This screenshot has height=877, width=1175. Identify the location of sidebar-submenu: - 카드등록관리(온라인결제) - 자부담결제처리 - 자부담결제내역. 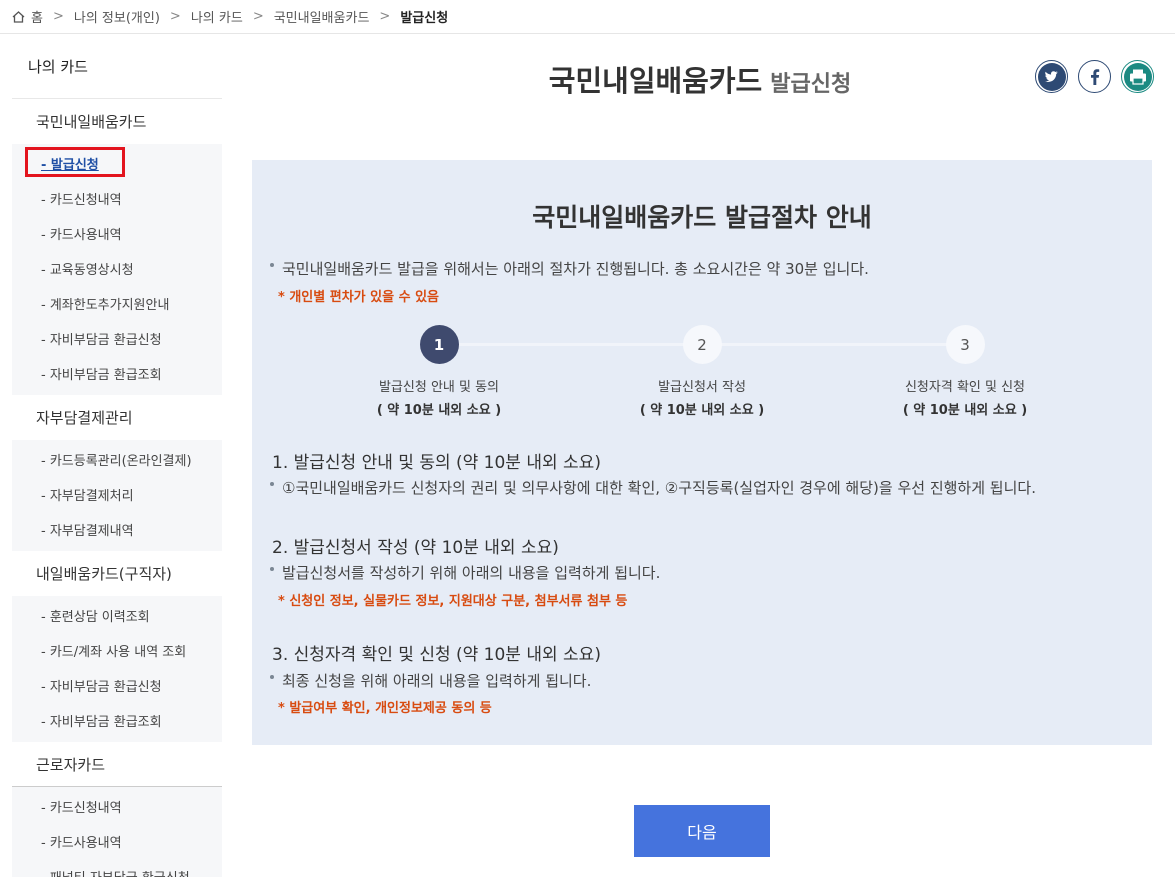
(117, 495).